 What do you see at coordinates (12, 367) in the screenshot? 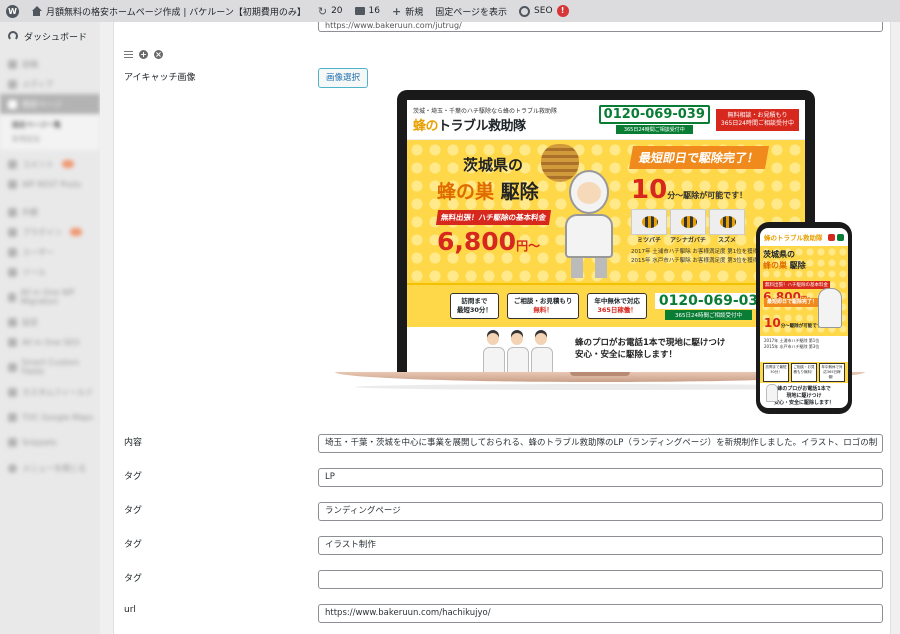
I see `fields-icon` at bounding box center [12, 367].